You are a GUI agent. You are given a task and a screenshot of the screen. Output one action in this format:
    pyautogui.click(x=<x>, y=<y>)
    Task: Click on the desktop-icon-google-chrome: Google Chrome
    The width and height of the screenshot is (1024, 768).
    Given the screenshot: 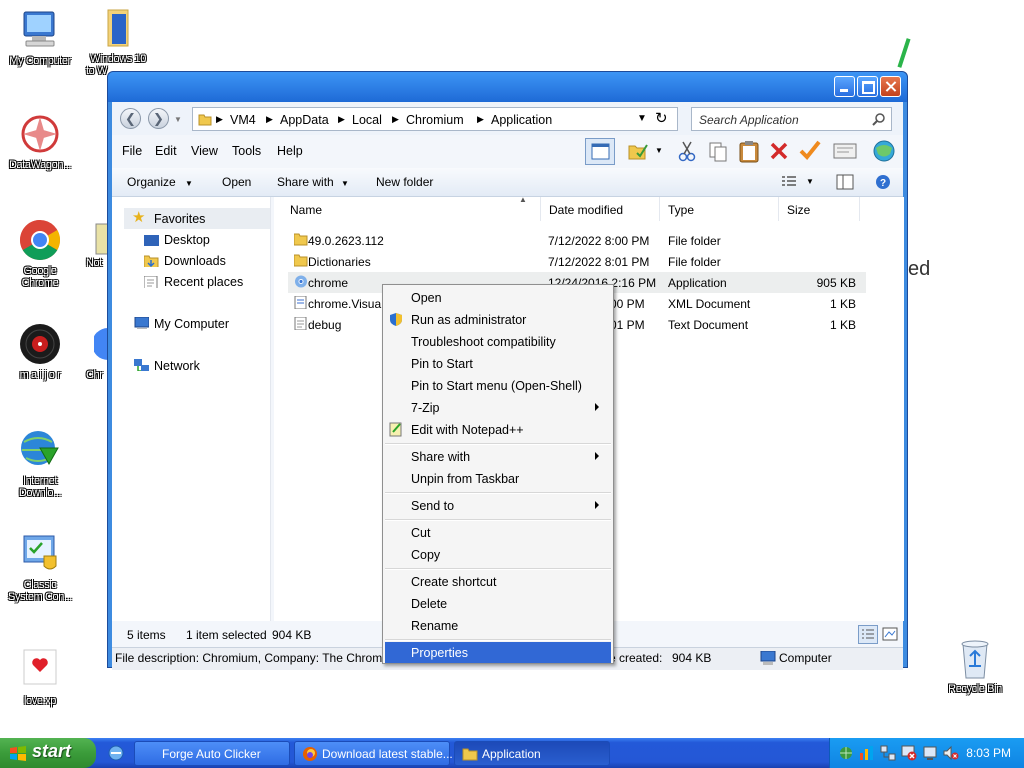 What is the action you would take?
    pyautogui.click(x=40, y=254)
    